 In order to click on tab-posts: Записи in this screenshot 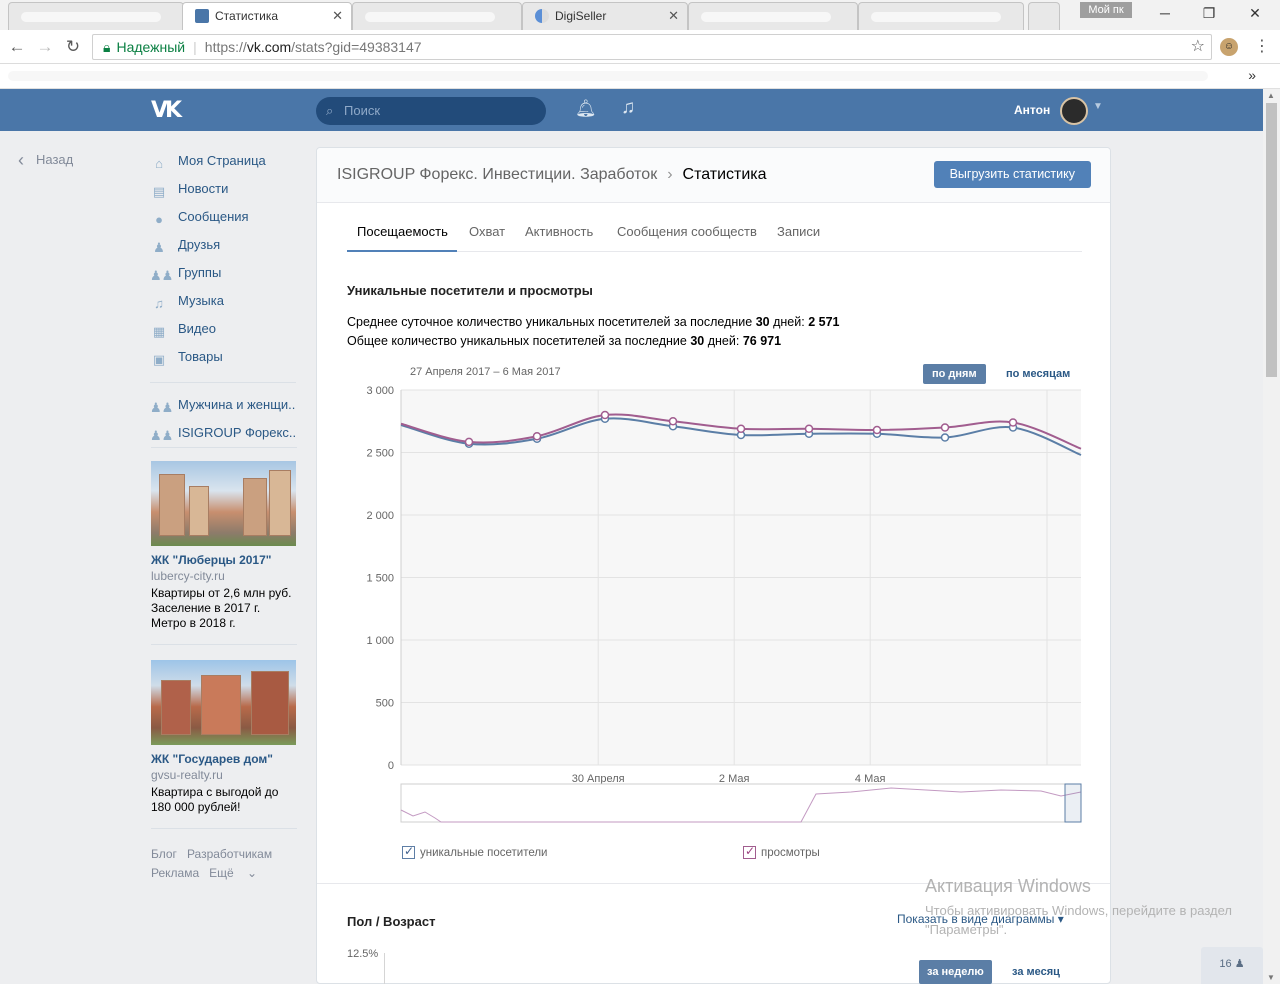, I will do `click(798, 231)`.